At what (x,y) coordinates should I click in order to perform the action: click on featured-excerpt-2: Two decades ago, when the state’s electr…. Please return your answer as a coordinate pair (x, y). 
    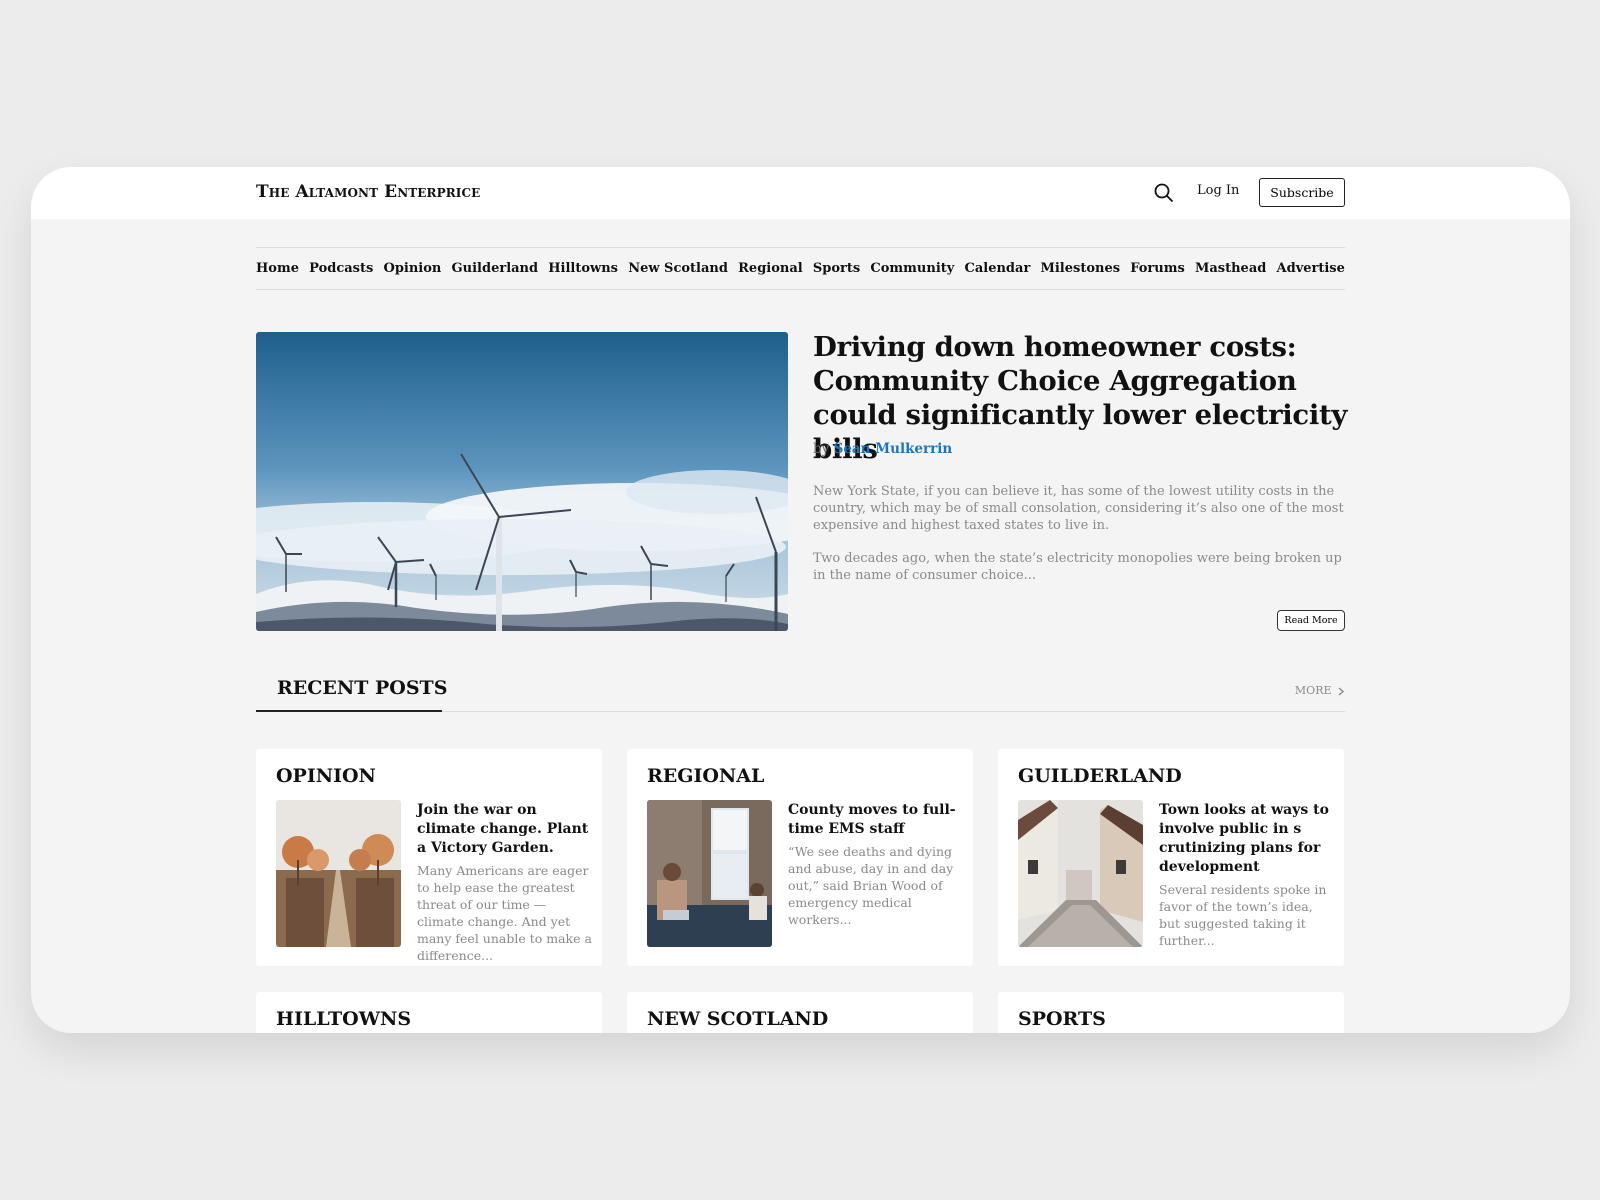
    Looking at the image, I should click on (1077, 567).